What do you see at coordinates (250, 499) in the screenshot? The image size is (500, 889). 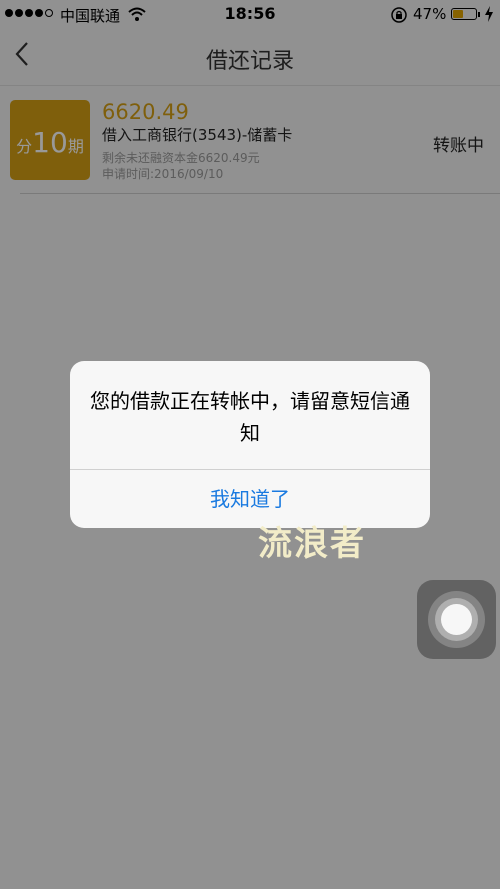 I see `acknowledge-button: 我知道了` at bounding box center [250, 499].